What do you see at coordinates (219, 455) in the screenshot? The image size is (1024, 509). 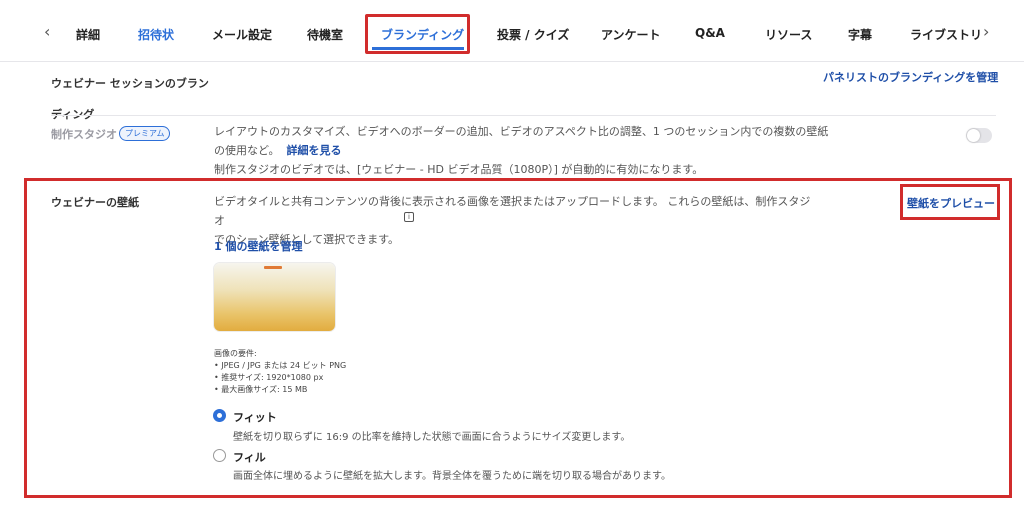 I see `fill-radio` at bounding box center [219, 455].